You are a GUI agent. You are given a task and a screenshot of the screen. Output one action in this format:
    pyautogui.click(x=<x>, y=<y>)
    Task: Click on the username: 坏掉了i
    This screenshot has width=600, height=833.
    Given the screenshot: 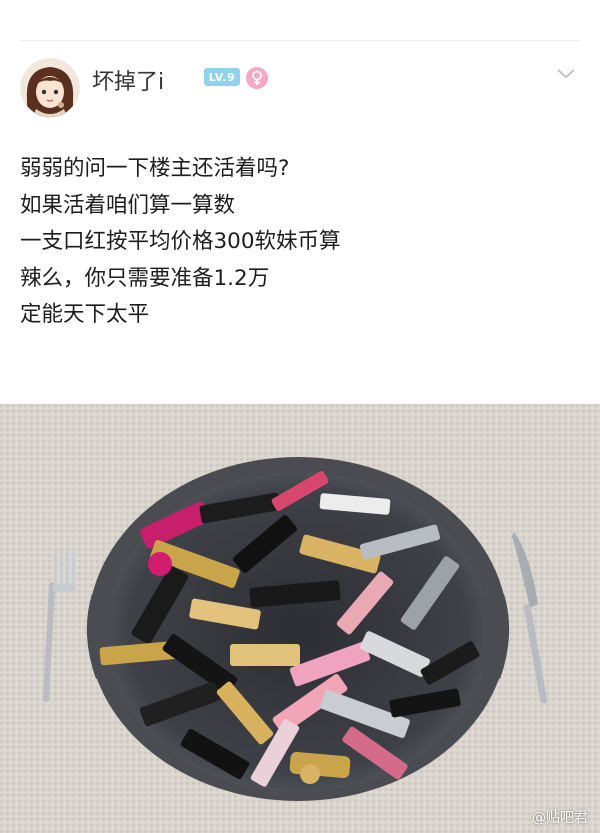 What is the action you would take?
    pyautogui.click(x=128, y=80)
    